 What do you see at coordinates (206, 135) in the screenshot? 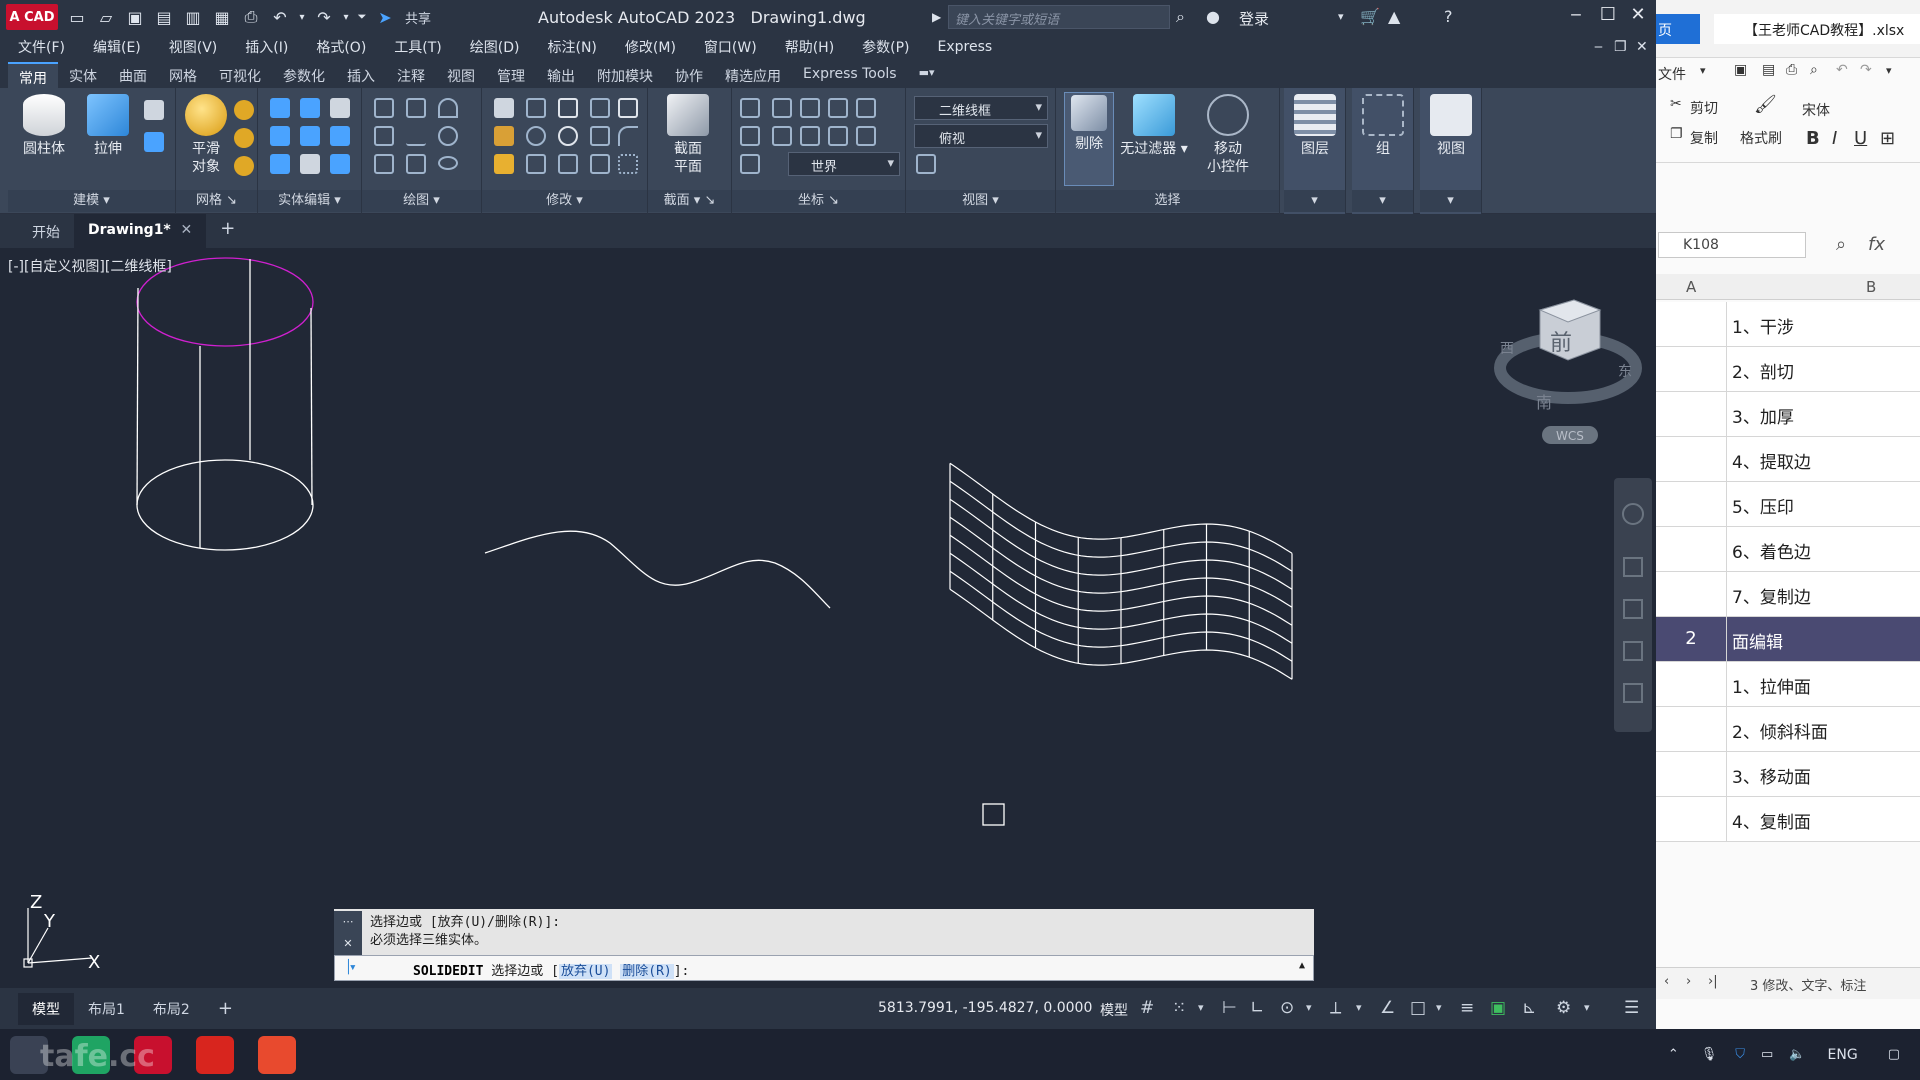
I see `smooth-object-button: 平滑 对象` at bounding box center [206, 135].